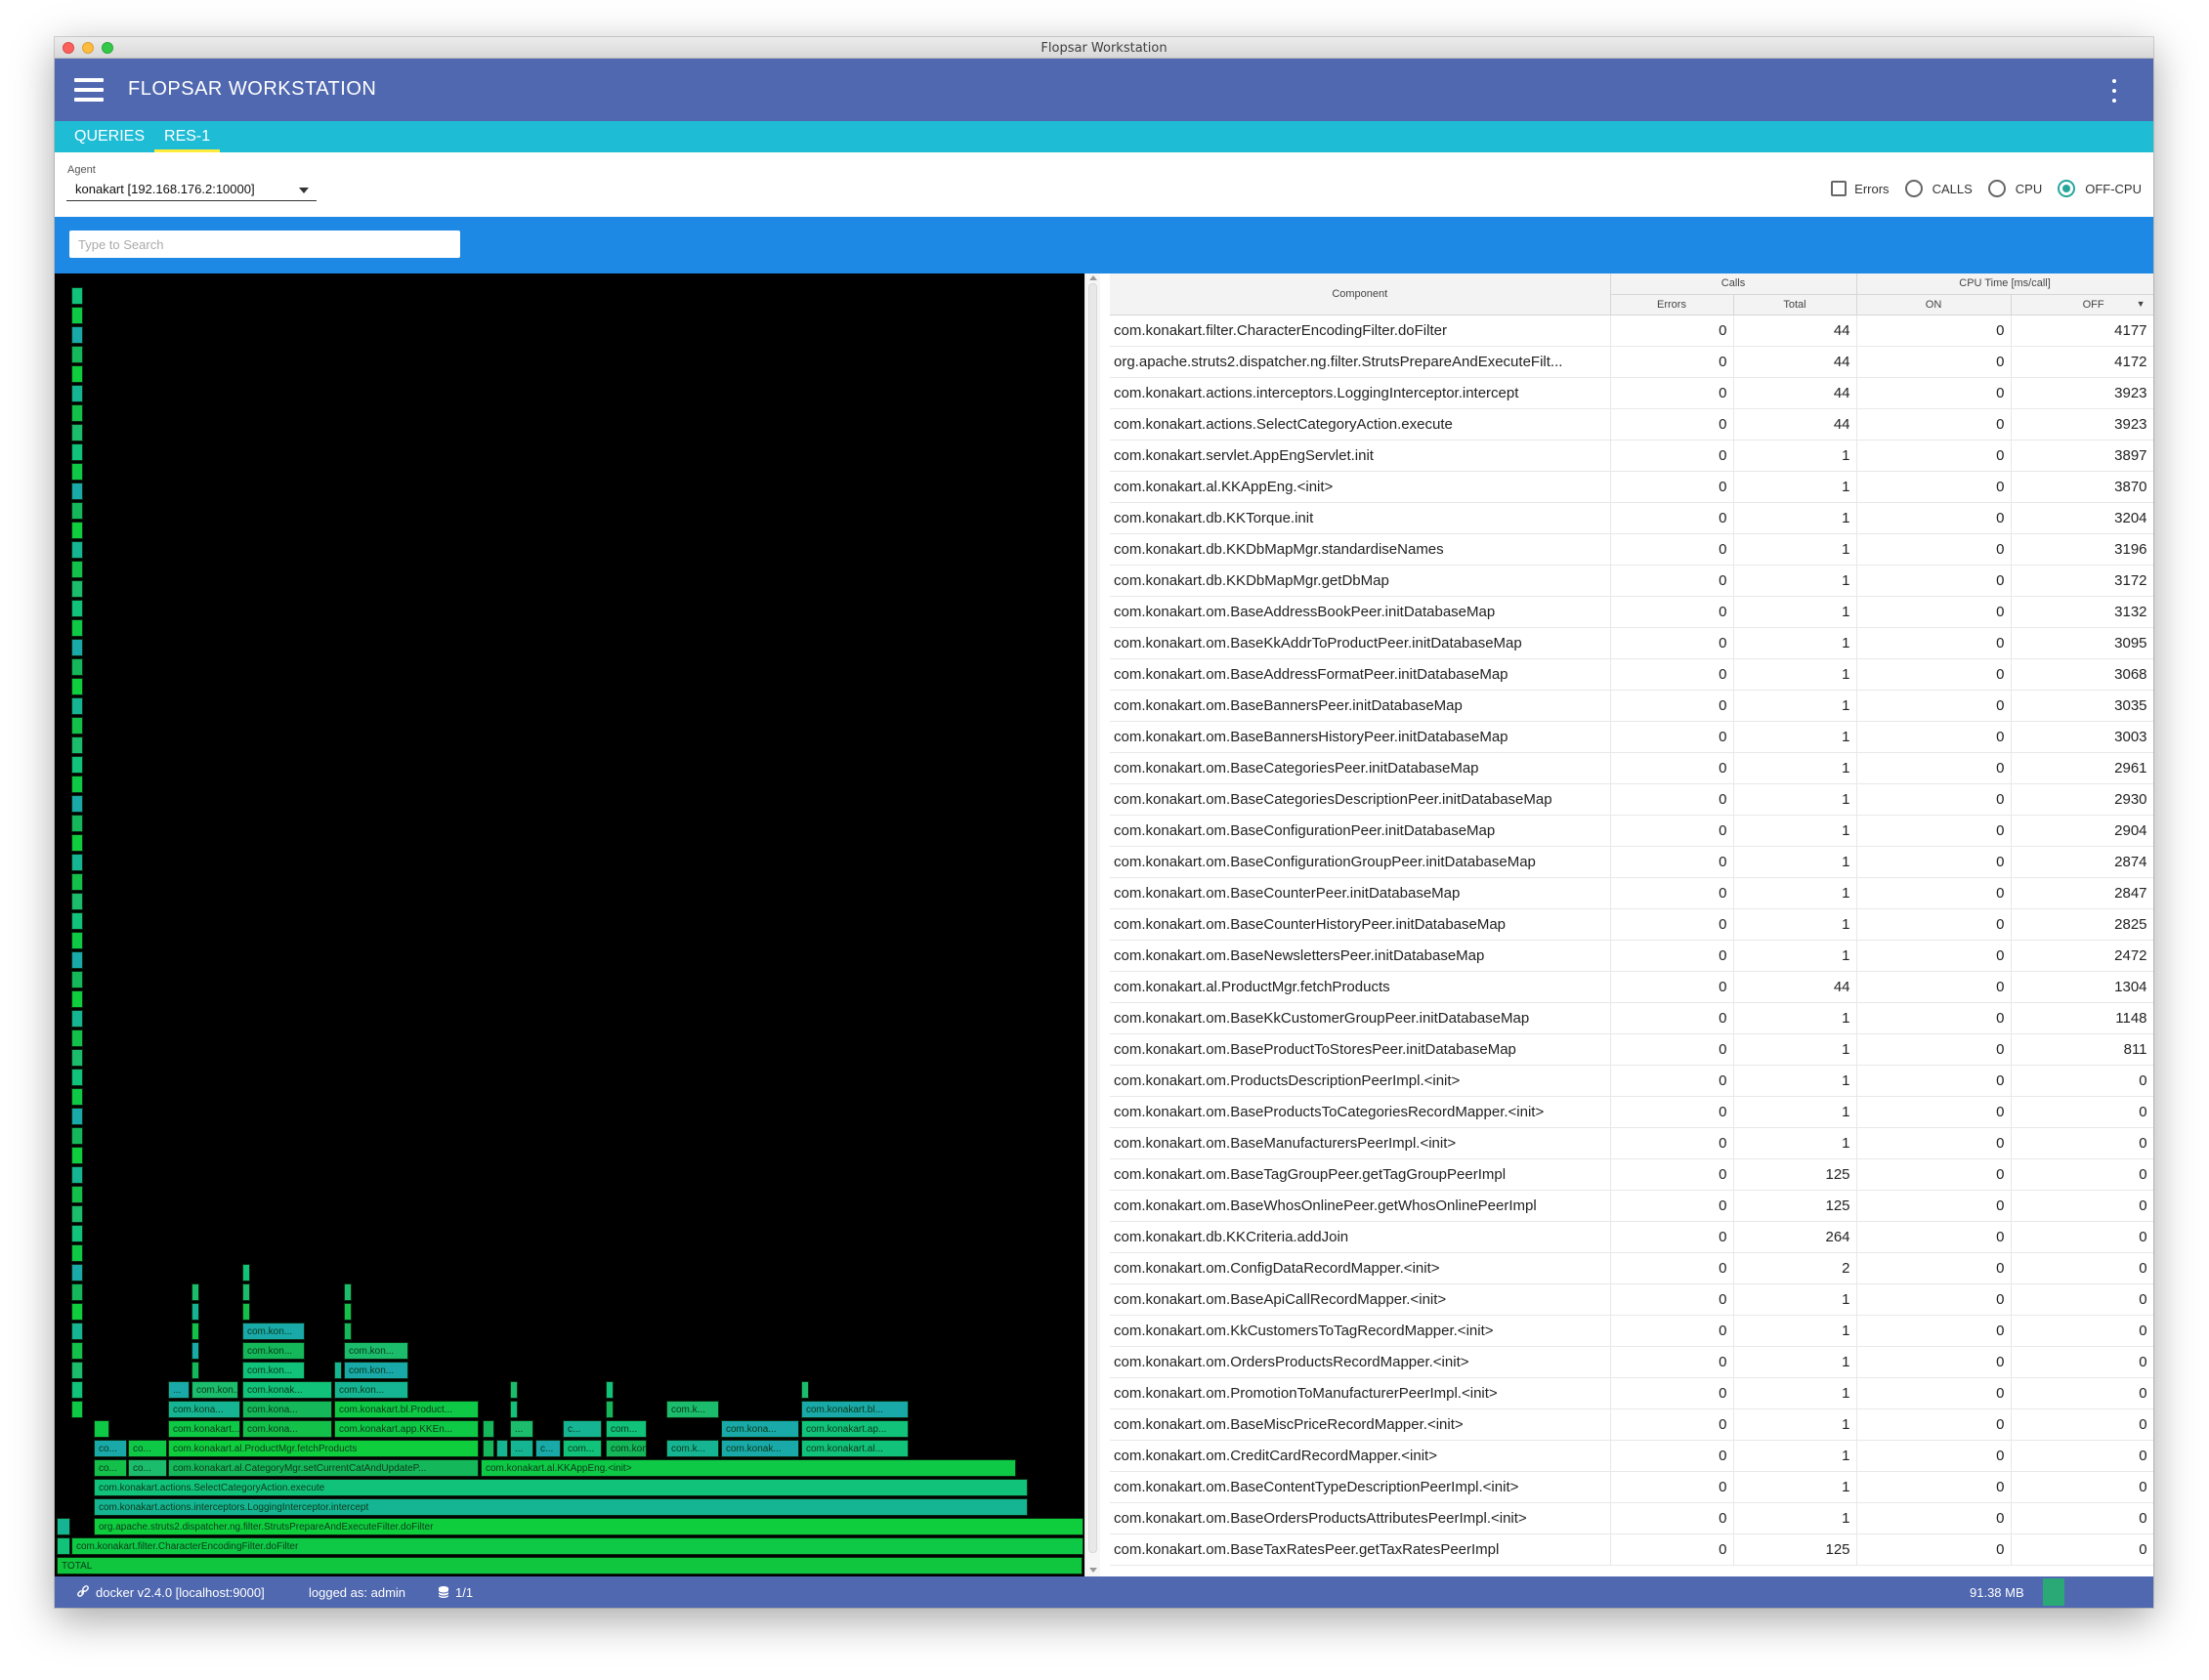  I want to click on header-on: ON, so click(1934, 304).